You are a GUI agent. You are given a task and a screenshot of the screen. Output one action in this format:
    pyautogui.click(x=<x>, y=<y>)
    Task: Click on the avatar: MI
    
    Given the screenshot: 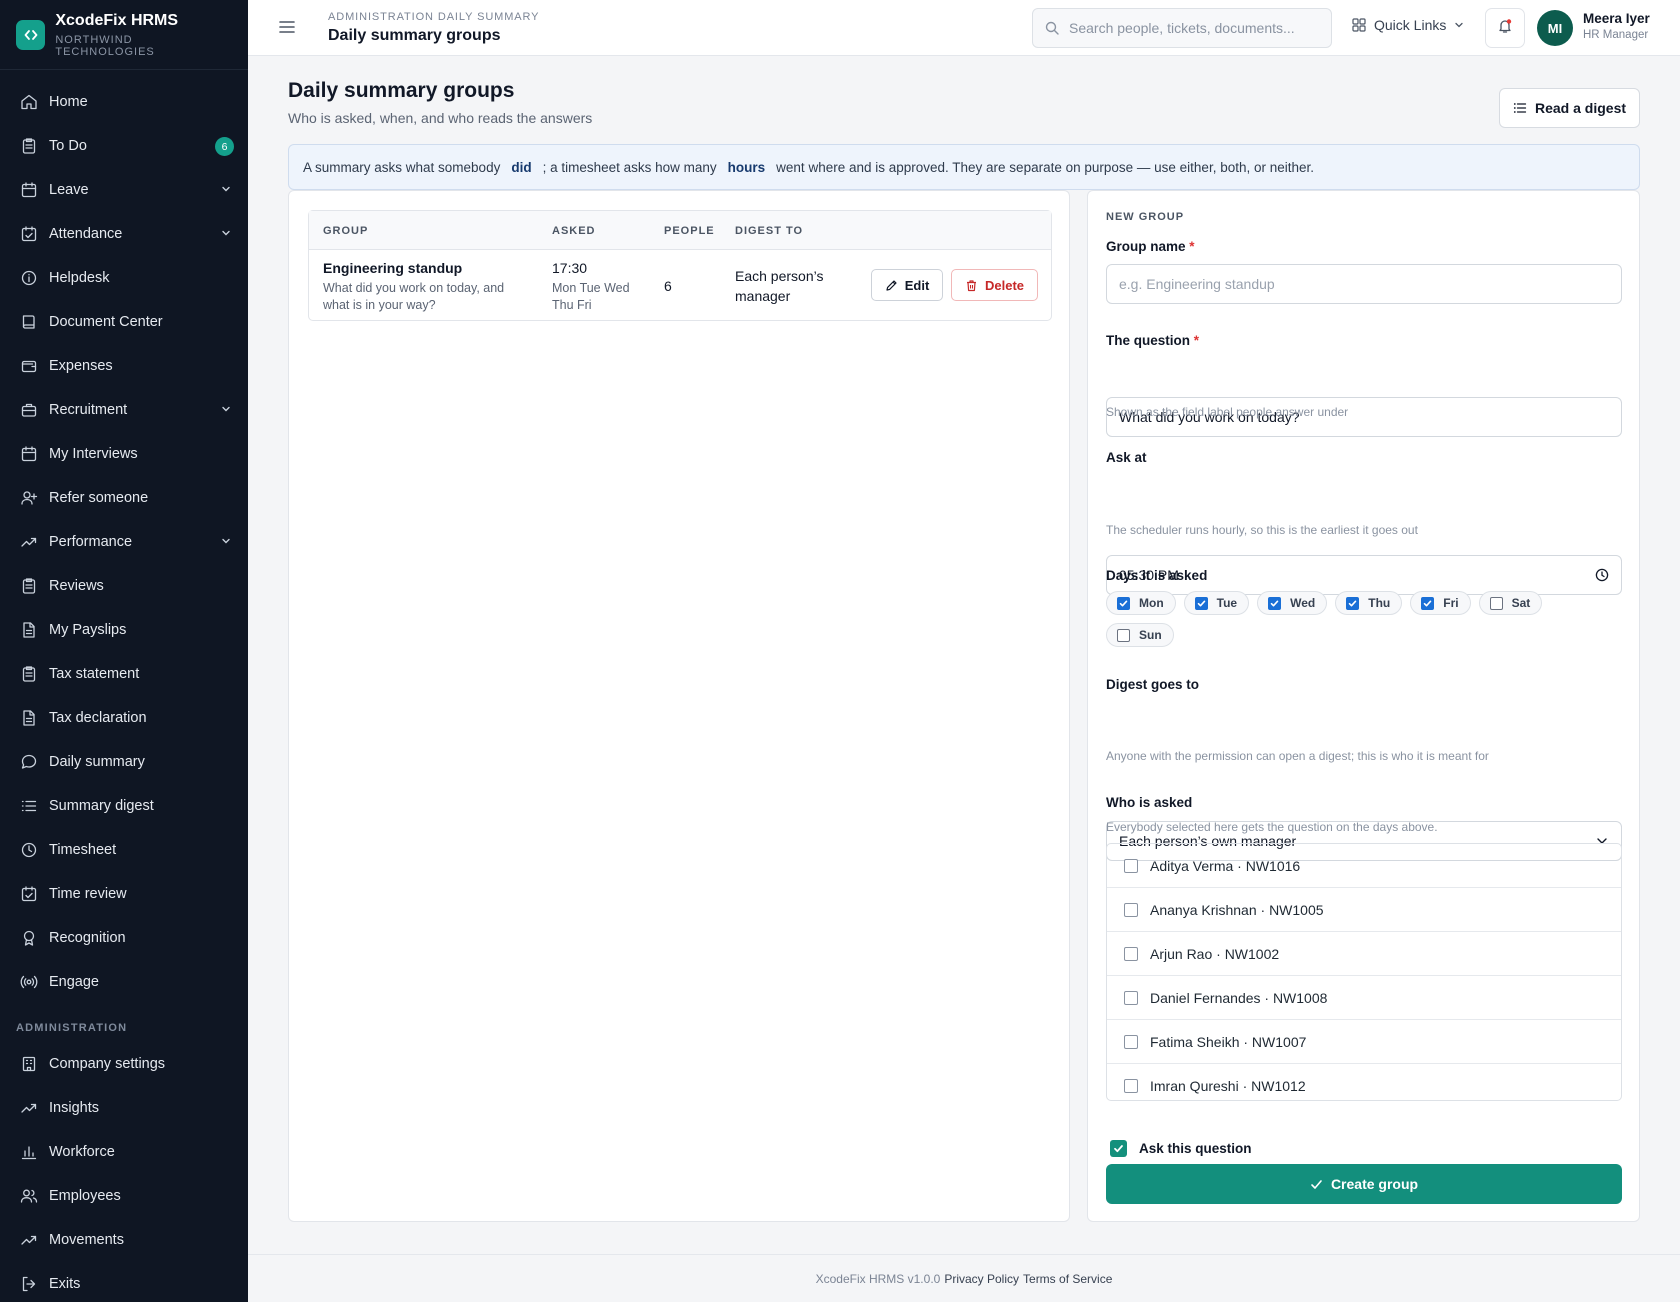 What is the action you would take?
    pyautogui.click(x=1555, y=28)
    